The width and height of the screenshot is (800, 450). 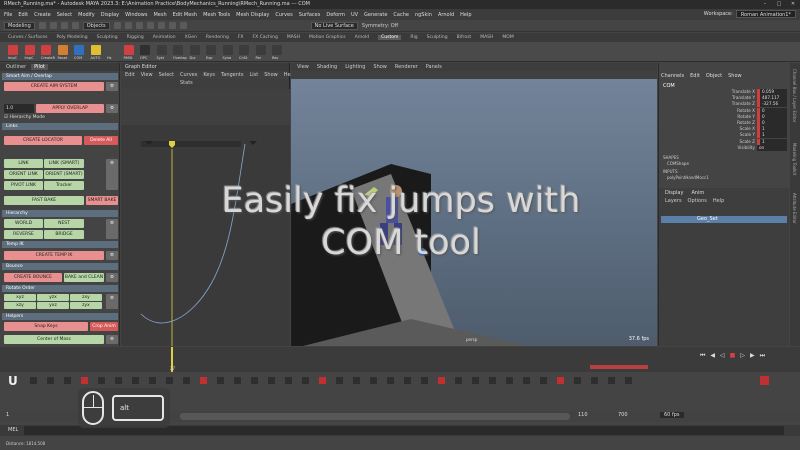 I want to click on tab-attribute-editor: Attribute Editor, so click(x=794, y=208).